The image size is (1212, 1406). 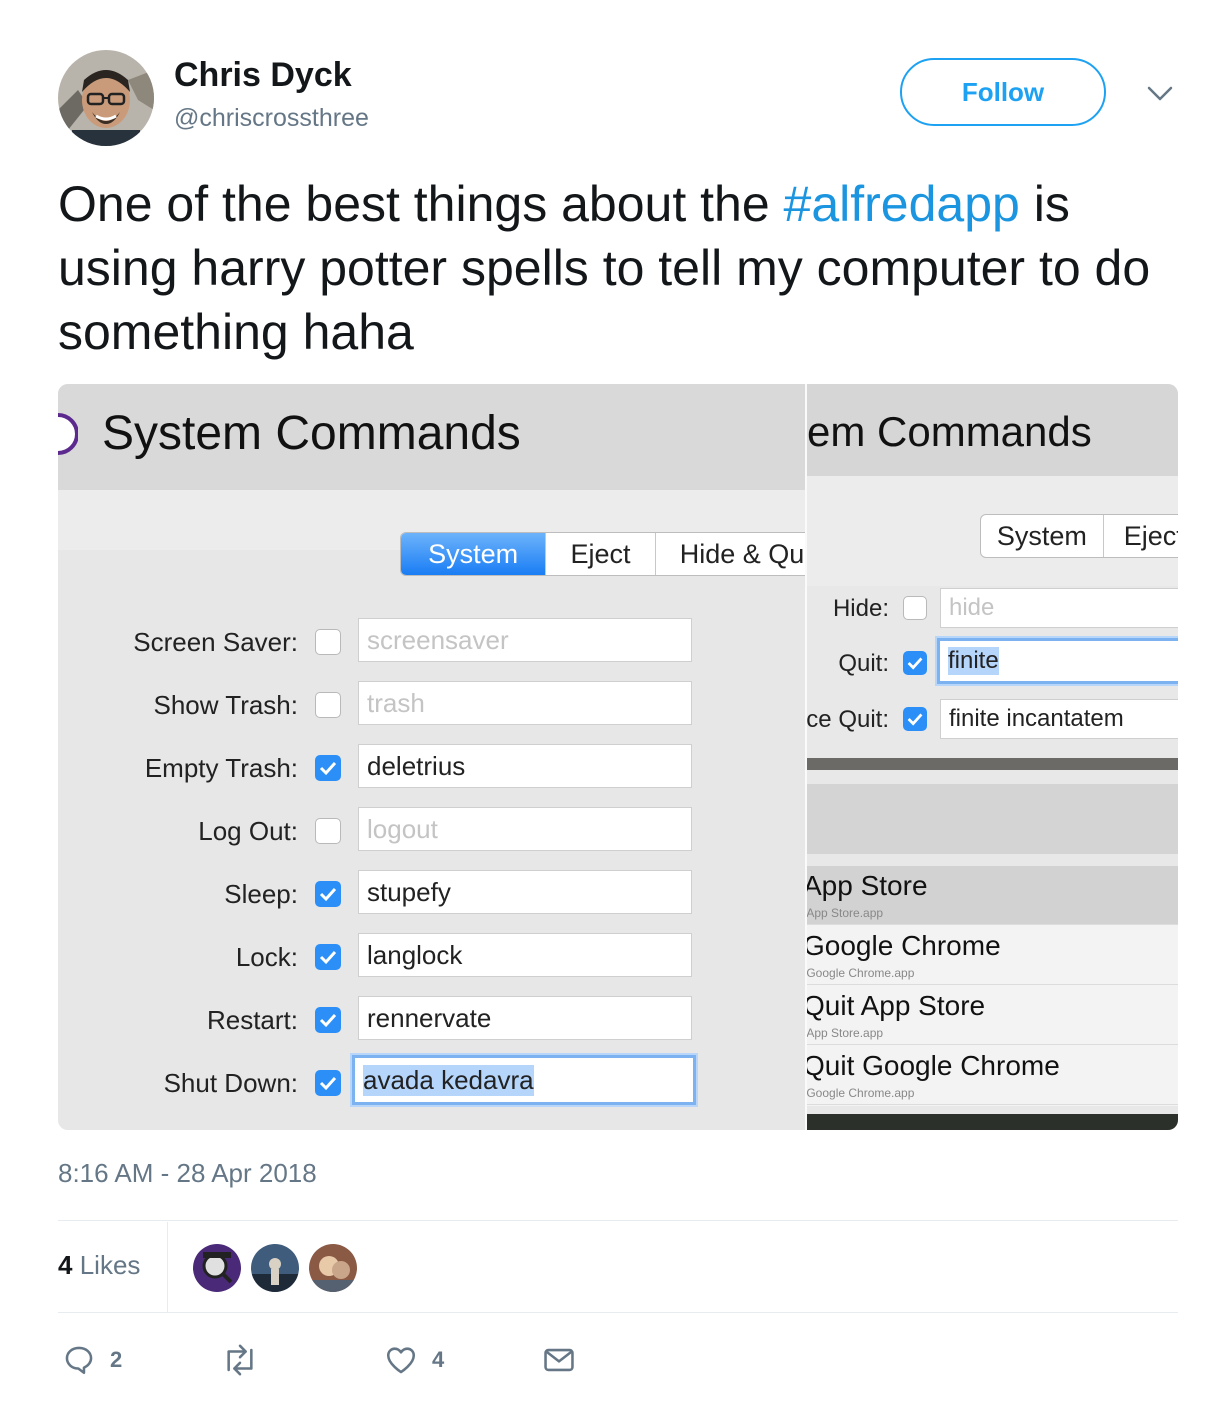 I want to click on heart-icon, so click(x=401, y=1360).